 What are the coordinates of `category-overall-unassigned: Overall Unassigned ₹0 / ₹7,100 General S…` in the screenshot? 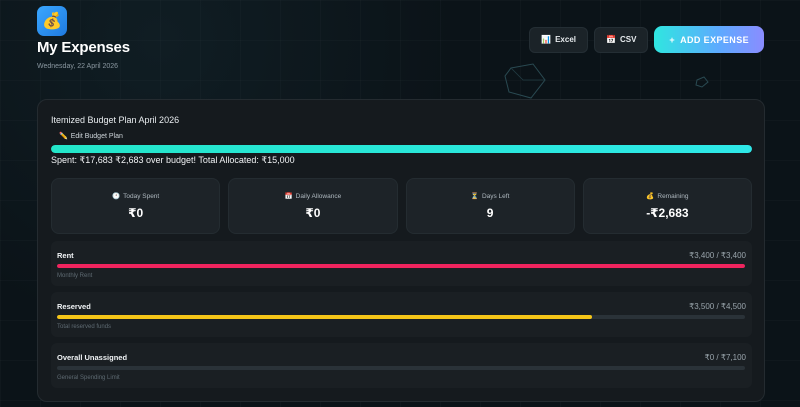 It's located at (401, 365).